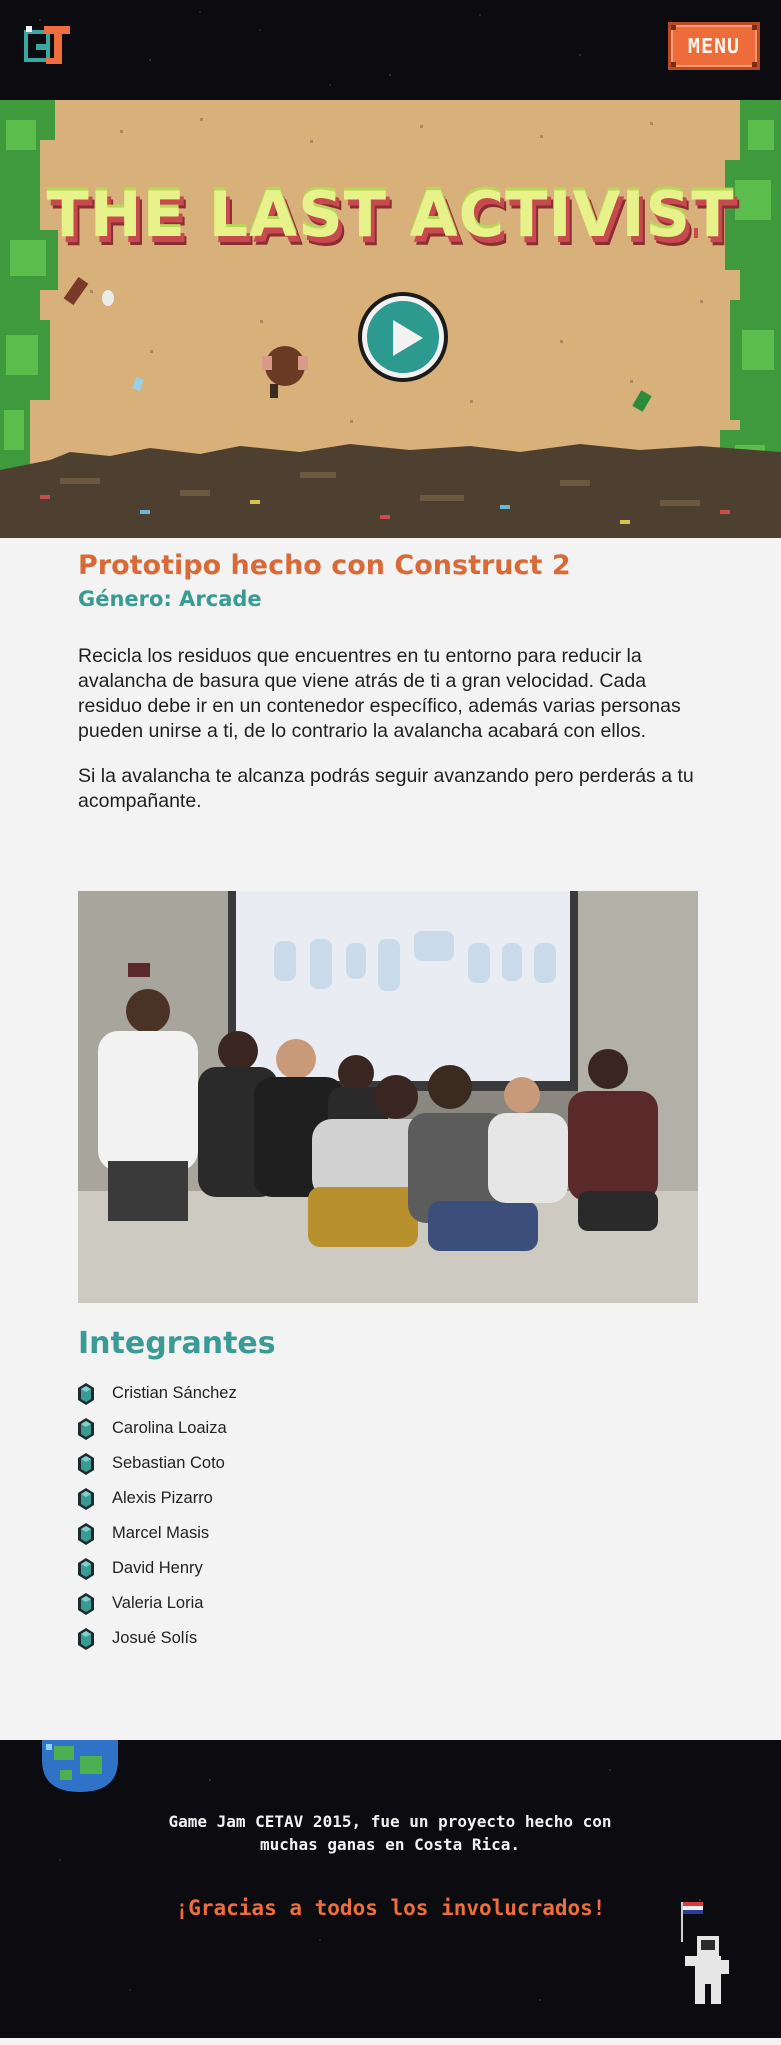  I want to click on member-name: Marcel Masis, so click(161, 1533).